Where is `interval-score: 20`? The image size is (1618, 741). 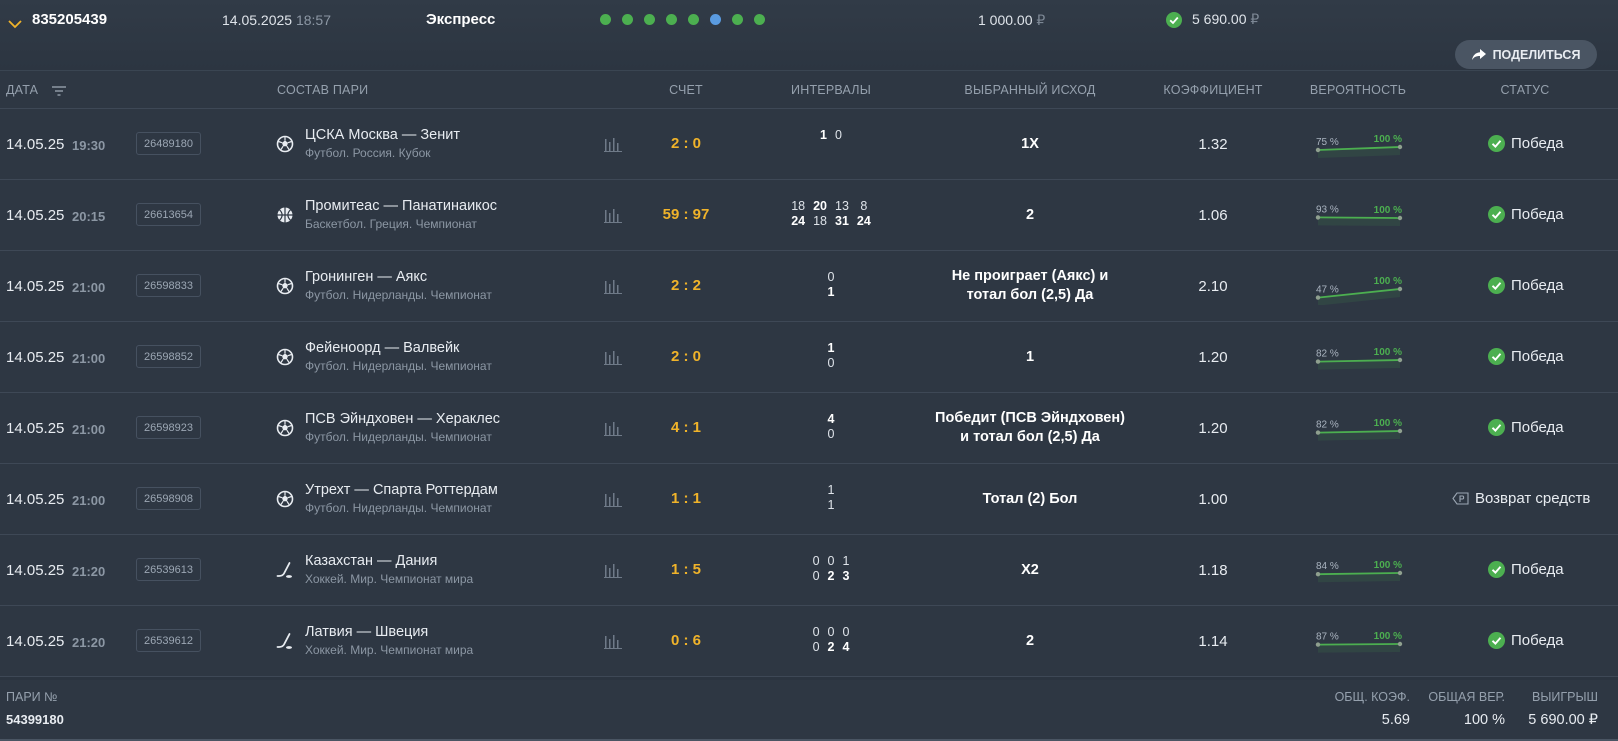 interval-score: 20 is located at coordinates (820, 206).